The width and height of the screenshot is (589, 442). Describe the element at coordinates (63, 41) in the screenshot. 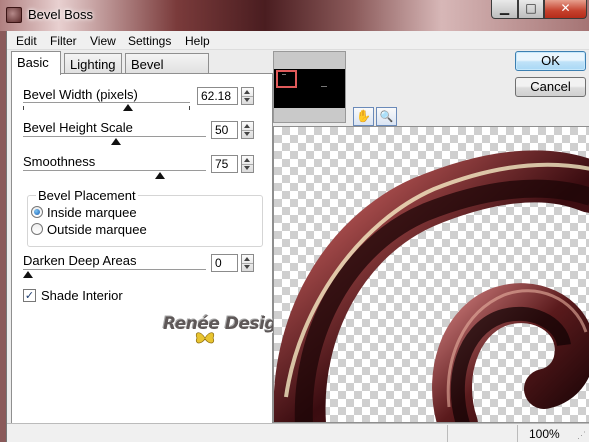

I see `menu-filter: Filter` at that location.